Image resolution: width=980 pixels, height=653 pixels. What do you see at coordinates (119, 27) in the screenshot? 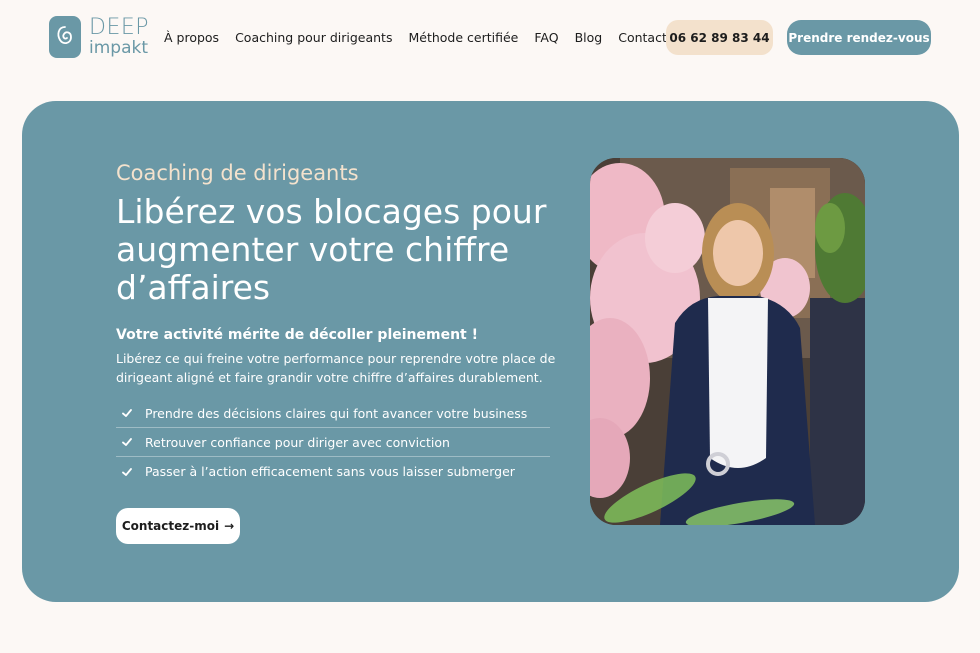
I see `logo-line1: DEEP` at bounding box center [119, 27].